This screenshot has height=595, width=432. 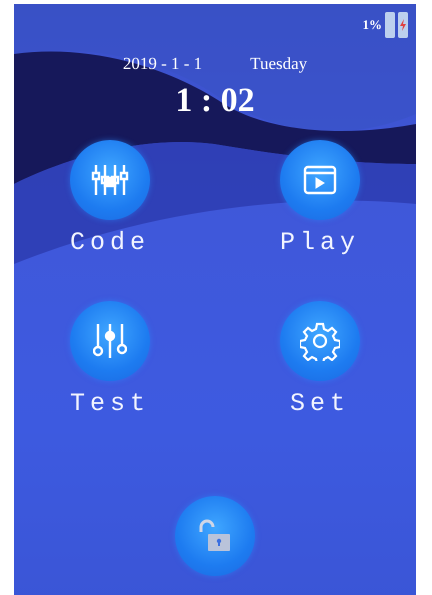 I want to click on app-label: Test, so click(x=110, y=403).